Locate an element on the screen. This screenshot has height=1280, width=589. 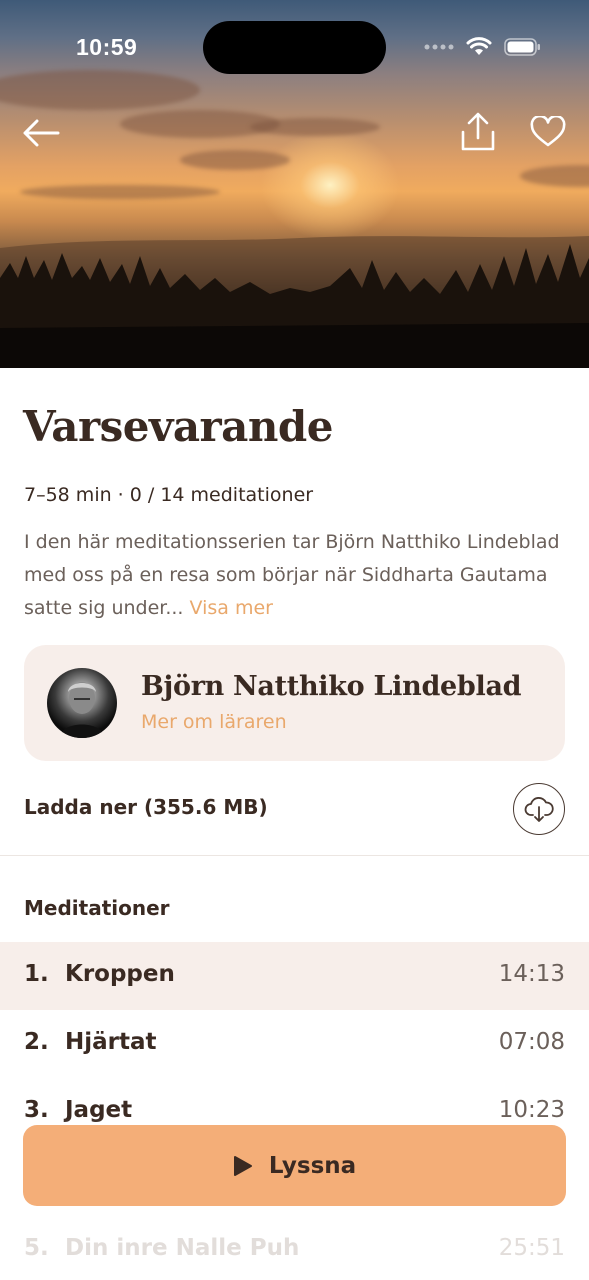
listen-button-label: Lyssna is located at coordinates (312, 1165).